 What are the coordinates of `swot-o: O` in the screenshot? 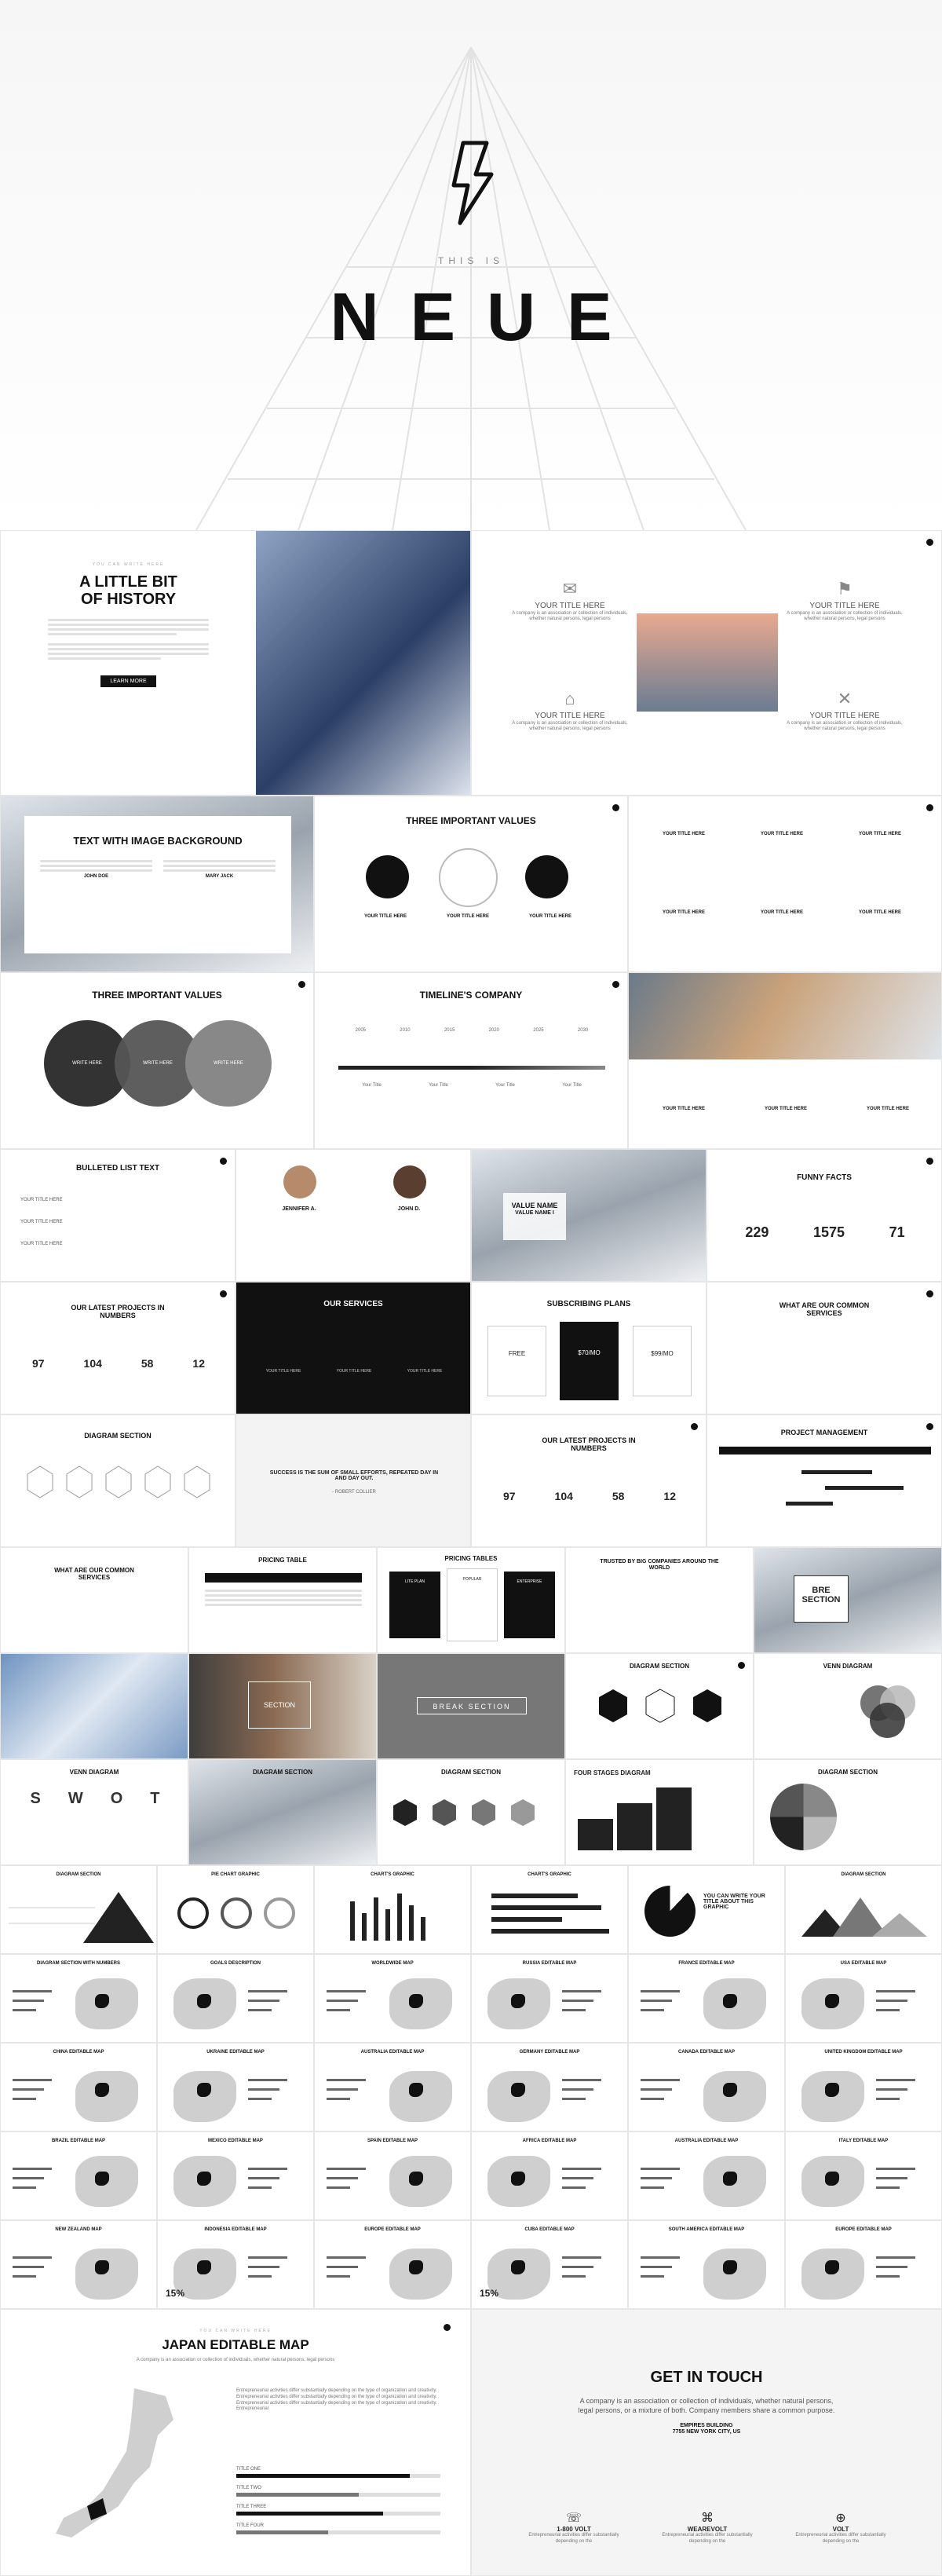 It's located at (116, 1798).